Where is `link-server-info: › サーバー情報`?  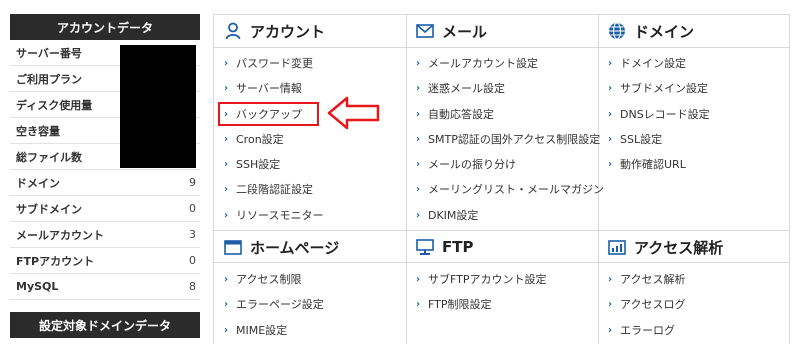 link-server-info: › サーバー情報 is located at coordinates (263, 88).